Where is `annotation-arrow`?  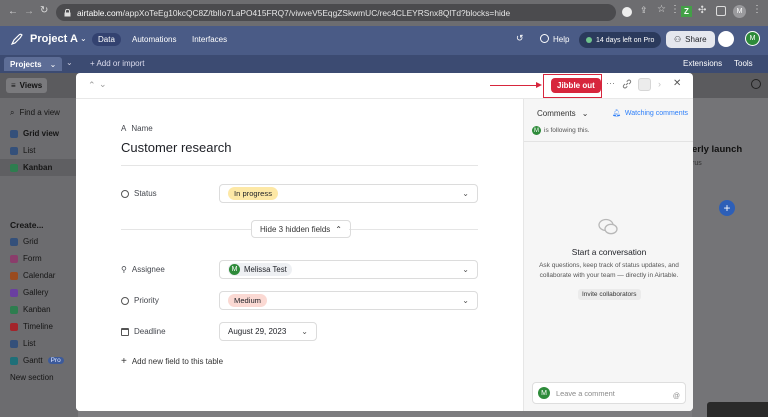
annotation-arrow is located at coordinates (515, 86).